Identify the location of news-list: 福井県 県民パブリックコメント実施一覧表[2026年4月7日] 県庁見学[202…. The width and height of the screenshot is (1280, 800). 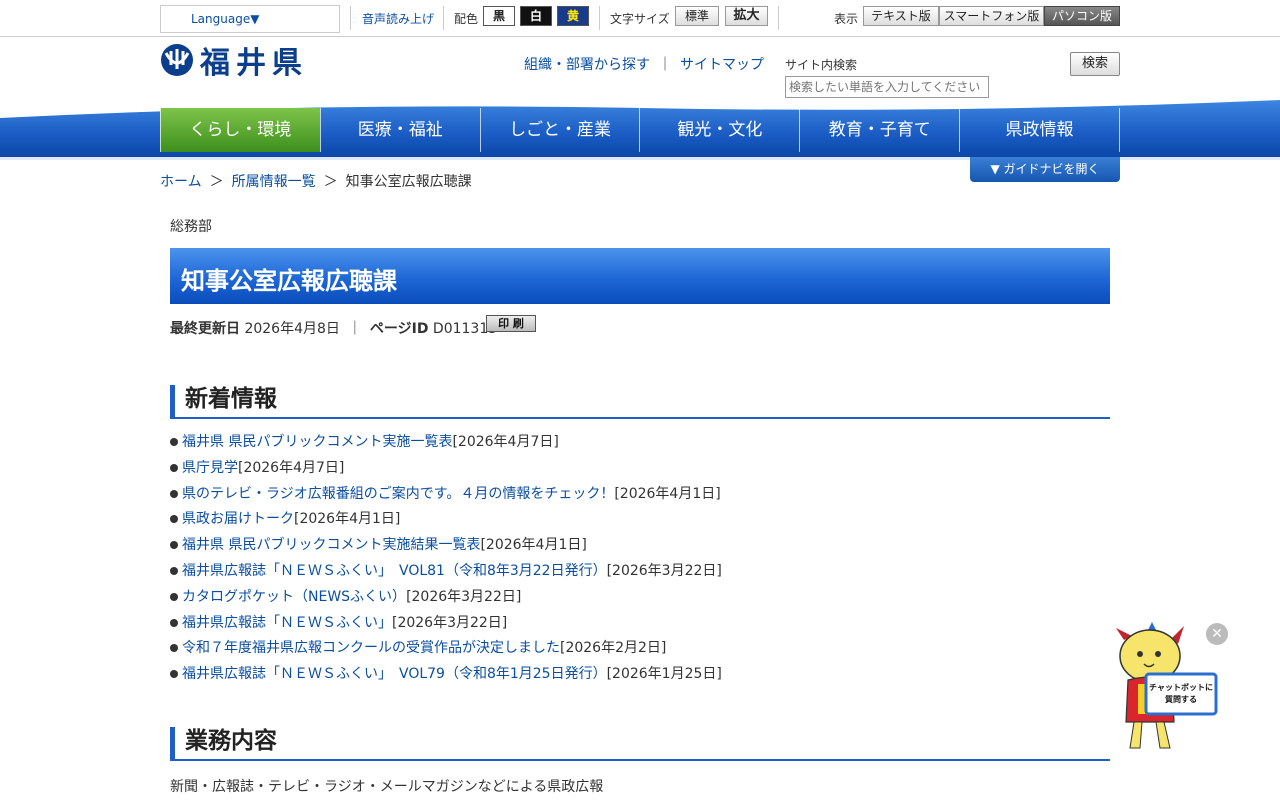
(446, 561).